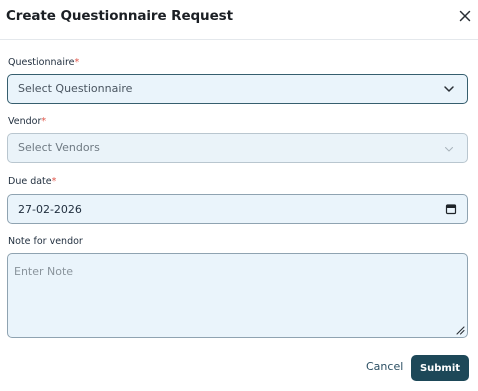 This screenshot has height=391, width=478. Describe the element at coordinates (119, 16) in the screenshot. I see `dialog-title: Create Questionnaire Request` at that location.